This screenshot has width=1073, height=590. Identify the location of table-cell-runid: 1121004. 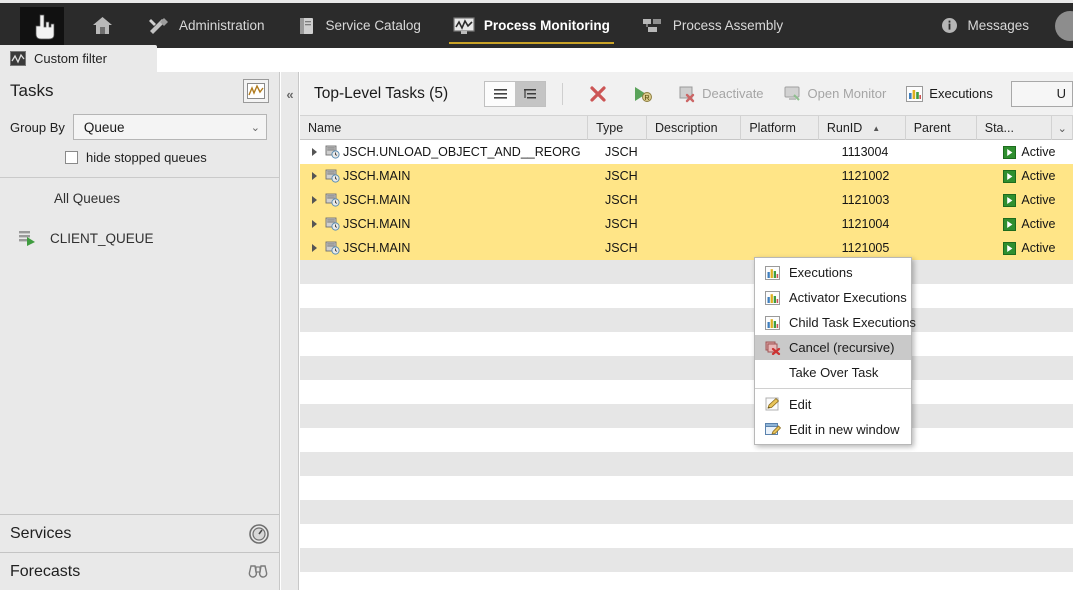
(865, 224).